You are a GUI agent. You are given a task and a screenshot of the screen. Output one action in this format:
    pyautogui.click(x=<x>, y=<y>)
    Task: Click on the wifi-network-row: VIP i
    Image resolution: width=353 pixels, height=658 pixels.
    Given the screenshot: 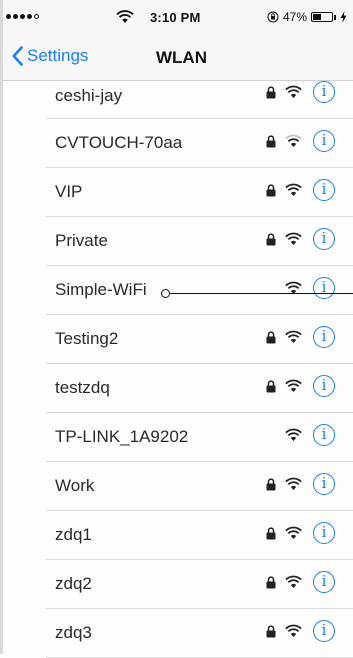 What is the action you would take?
    pyautogui.click(x=176, y=192)
    